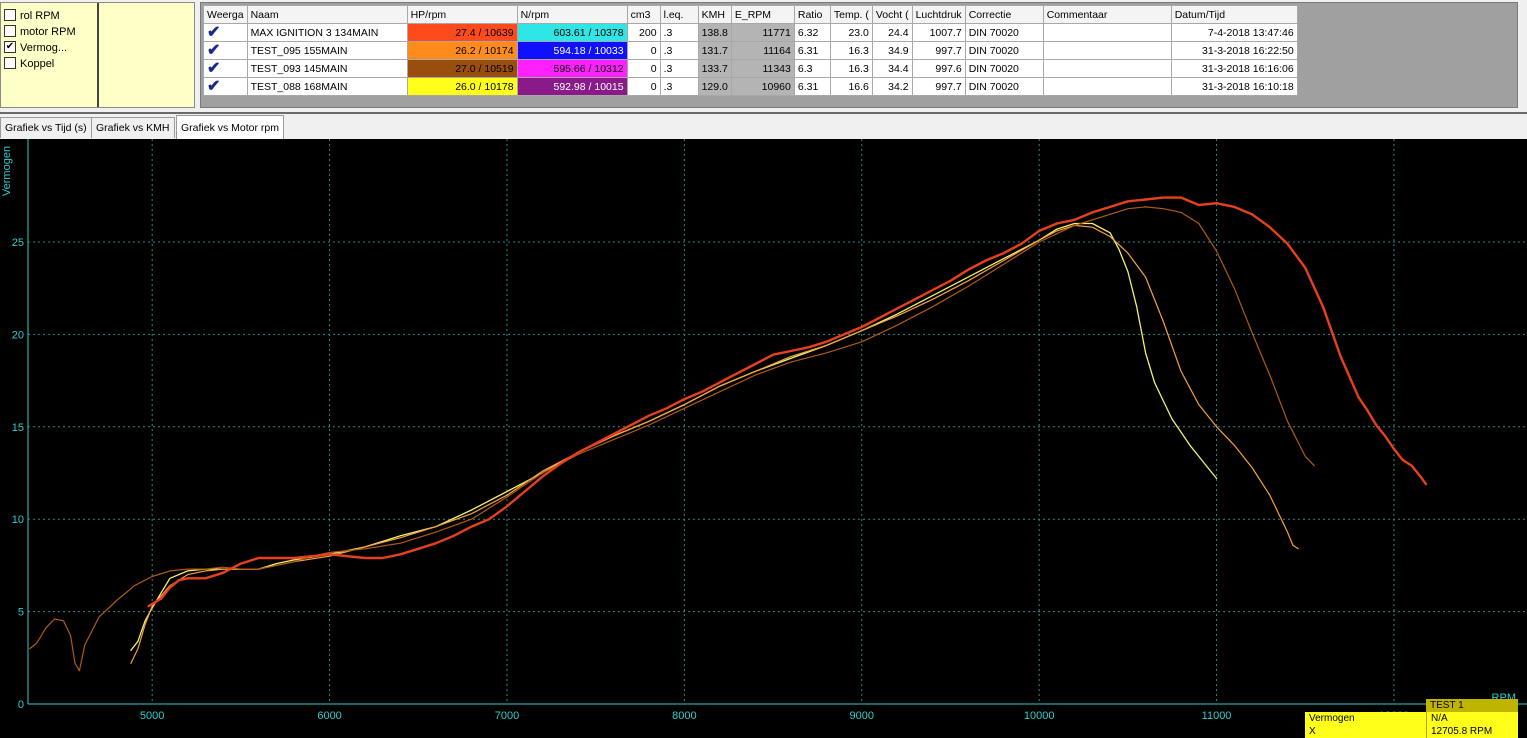 Image resolution: width=1527 pixels, height=738 pixels. What do you see at coordinates (938, 86) in the screenshot?
I see `cell-luchtdruk: 997.7` at bounding box center [938, 86].